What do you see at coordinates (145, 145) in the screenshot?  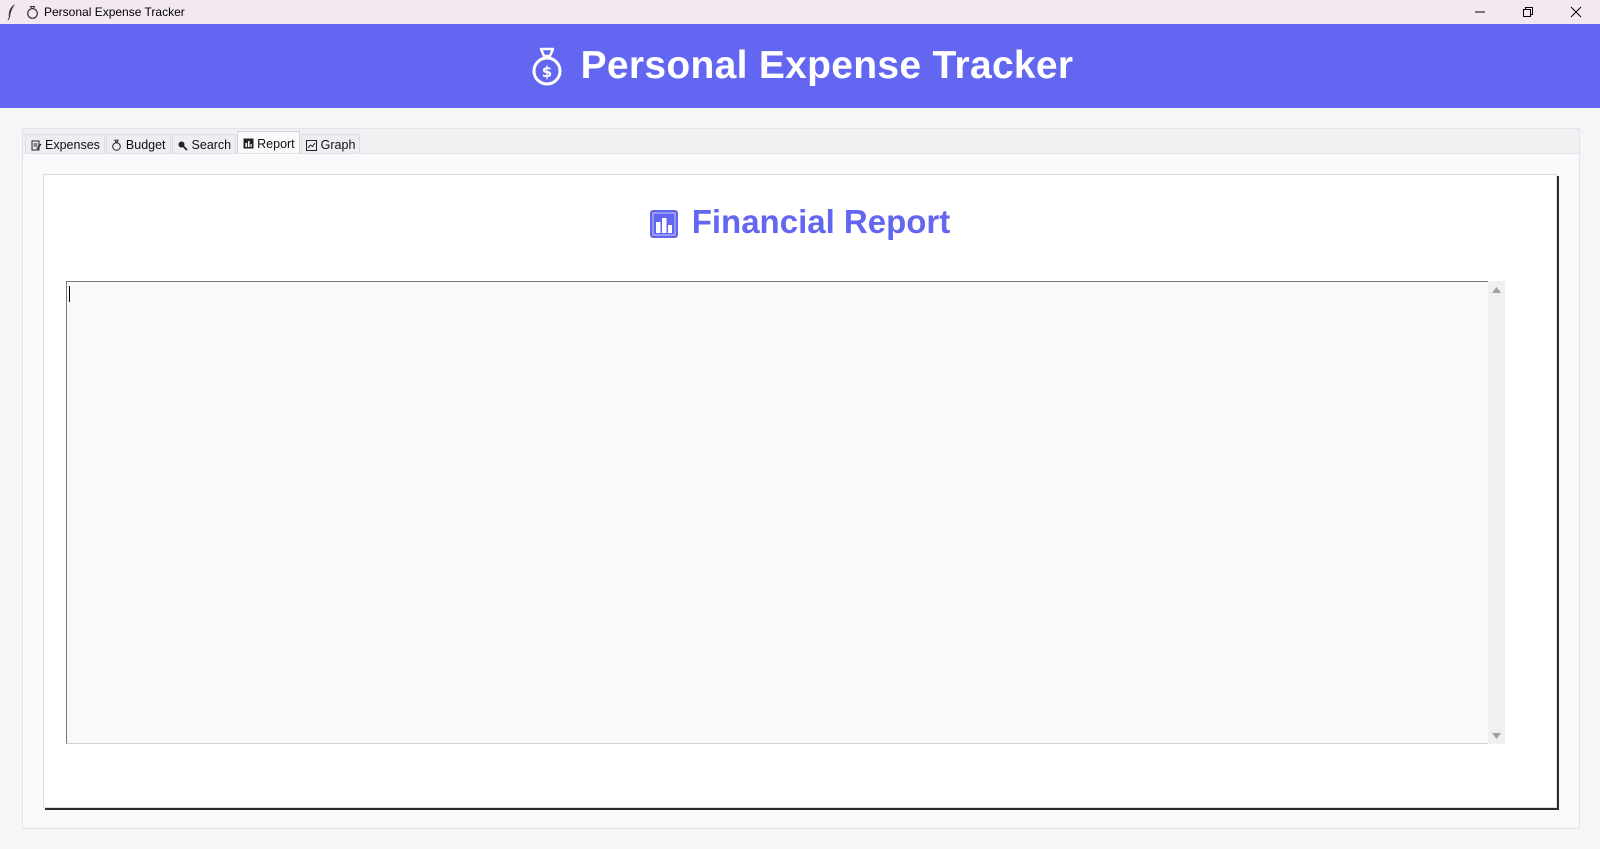 I see `tab-label: Budget` at bounding box center [145, 145].